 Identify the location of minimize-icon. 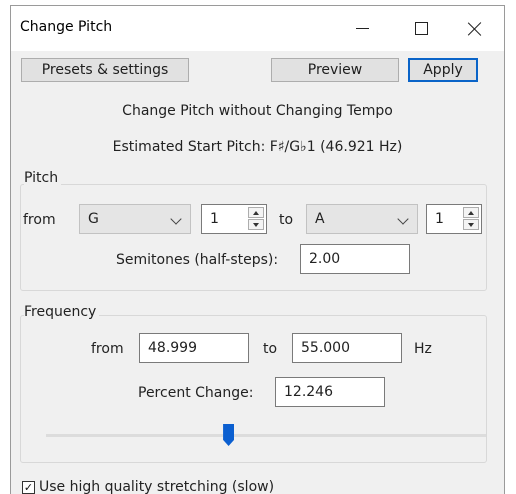
(362, 28).